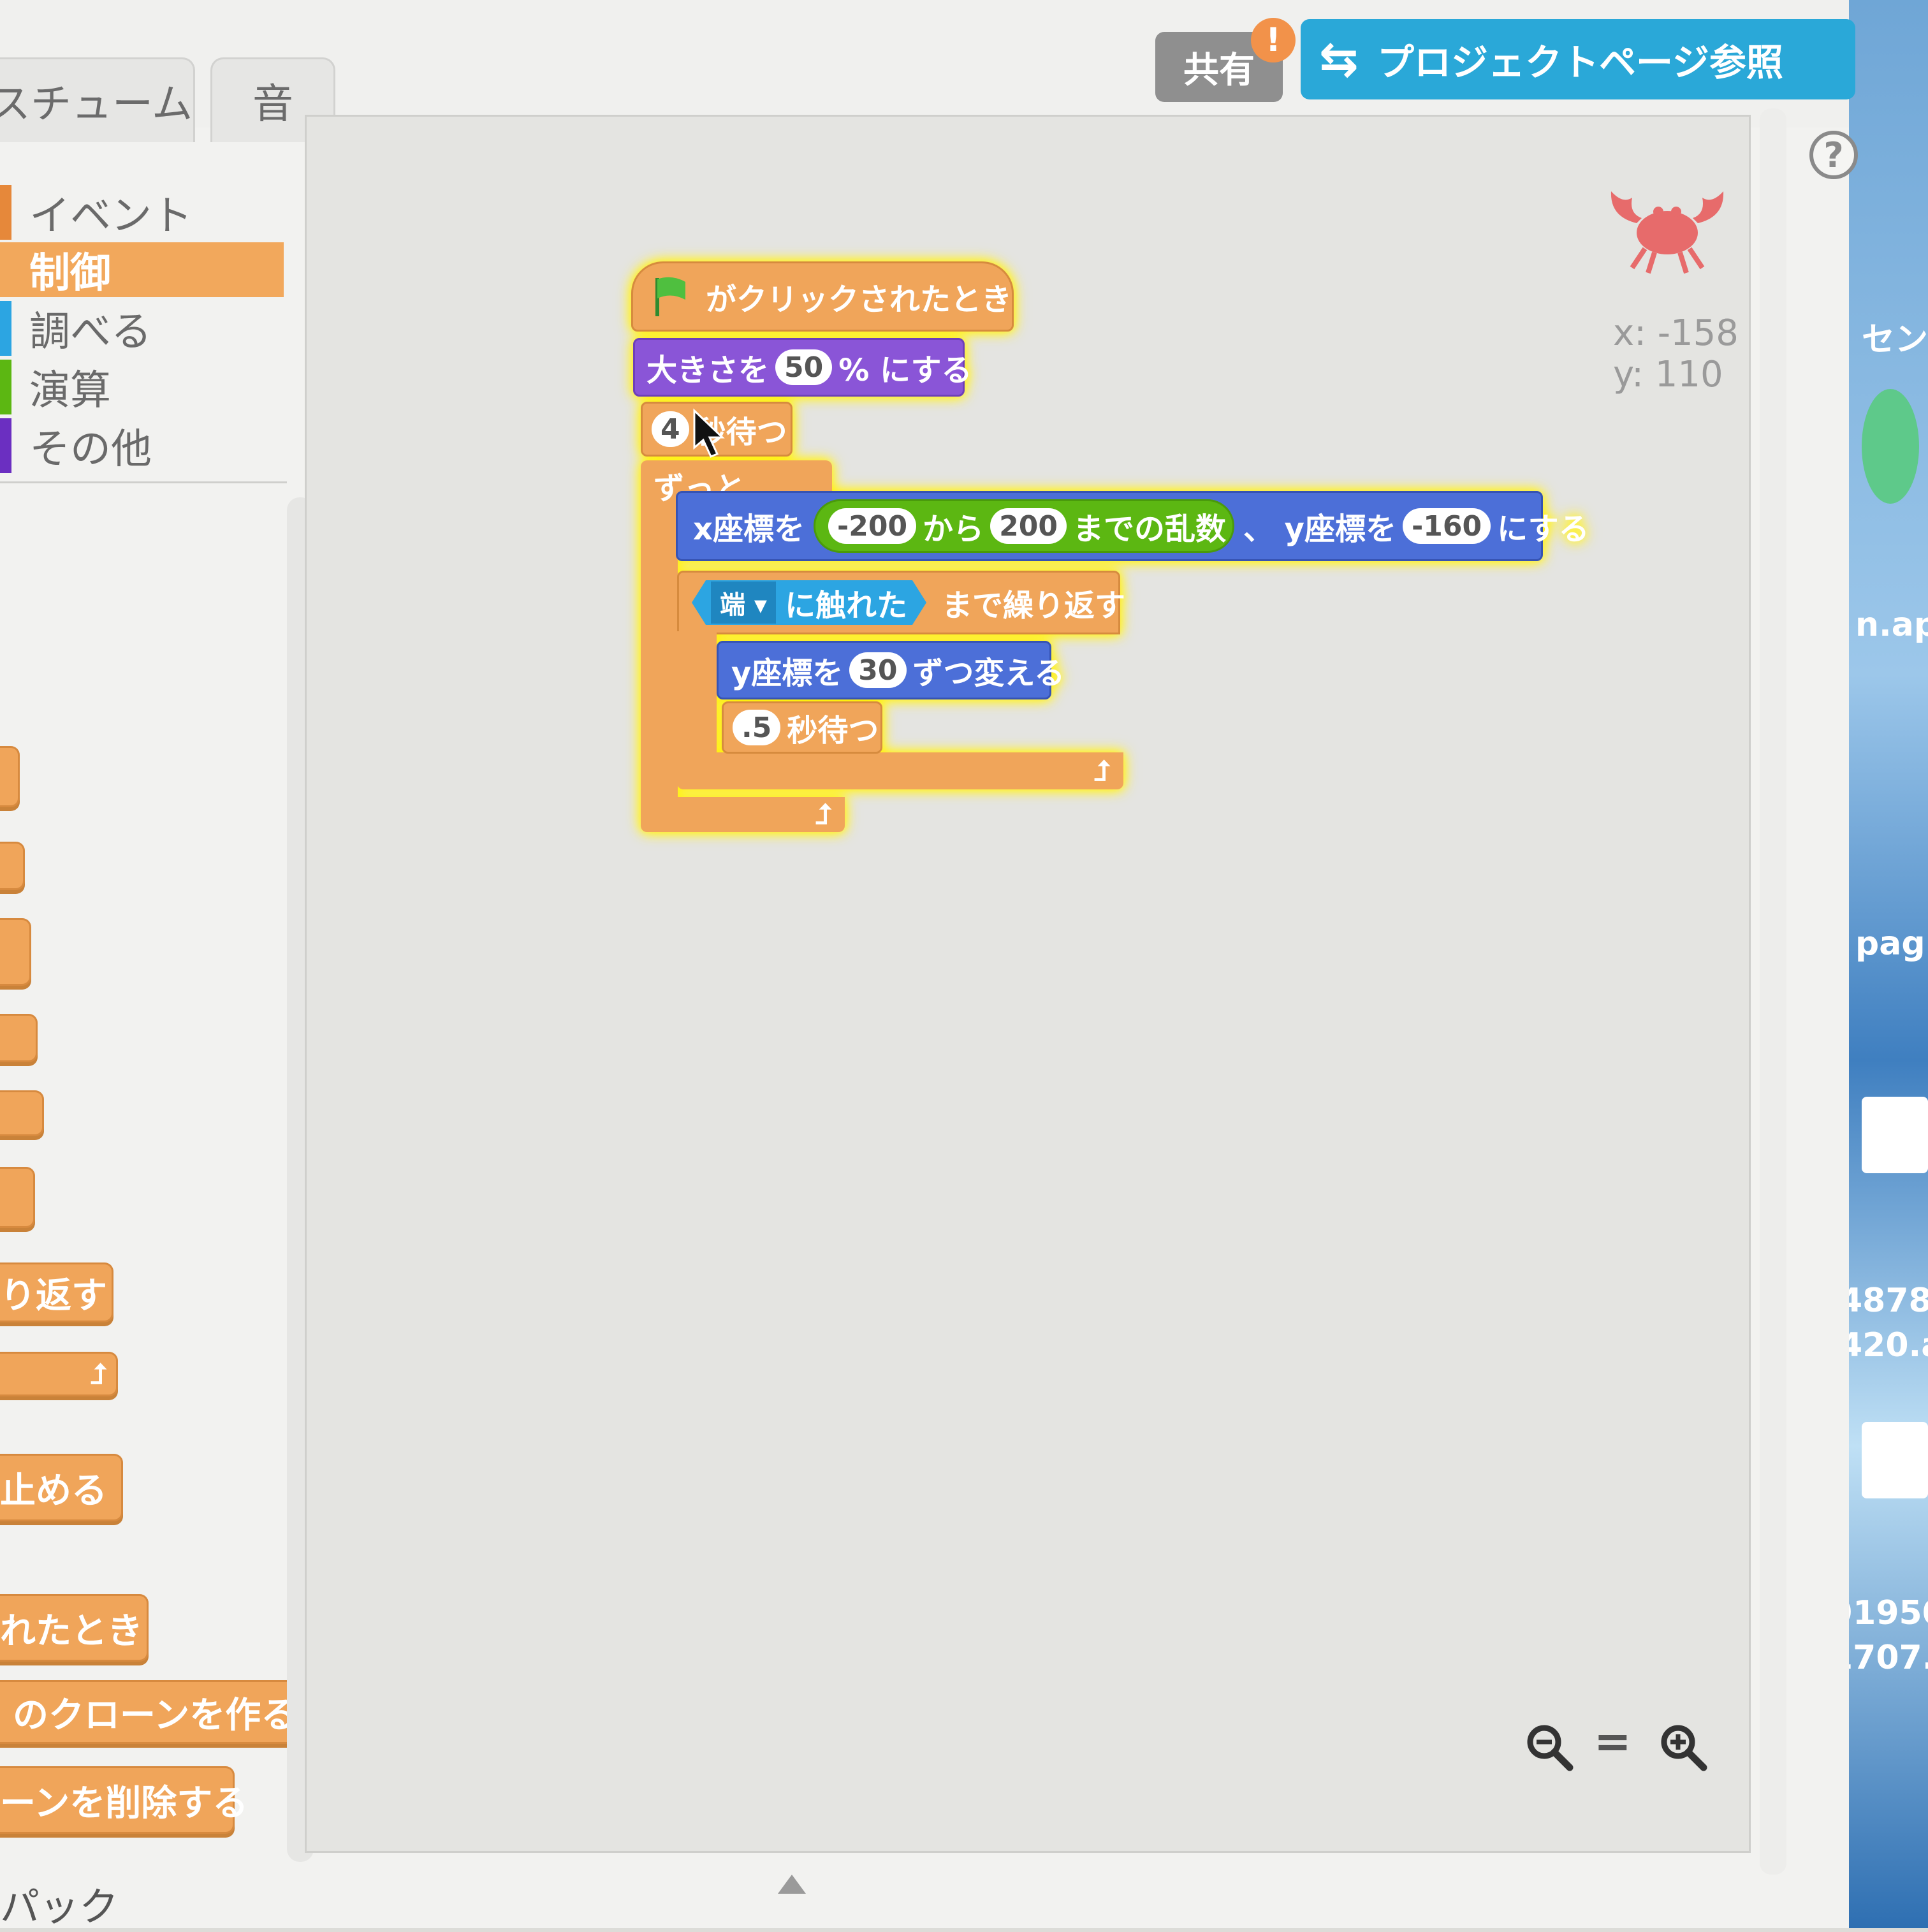  I want to click on see-project-page-button: ⇆ プロジェクトページ参照, so click(1578, 59).